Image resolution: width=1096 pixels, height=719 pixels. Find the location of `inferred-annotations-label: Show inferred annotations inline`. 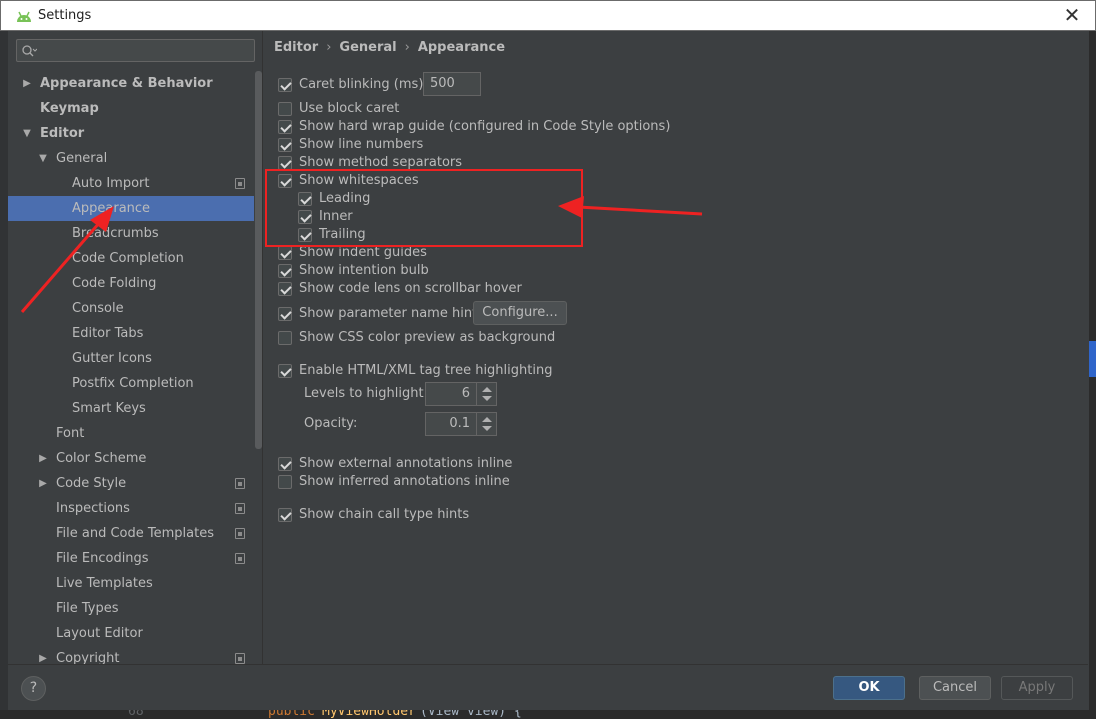

inferred-annotations-label: Show inferred annotations inline is located at coordinates (404, 481).